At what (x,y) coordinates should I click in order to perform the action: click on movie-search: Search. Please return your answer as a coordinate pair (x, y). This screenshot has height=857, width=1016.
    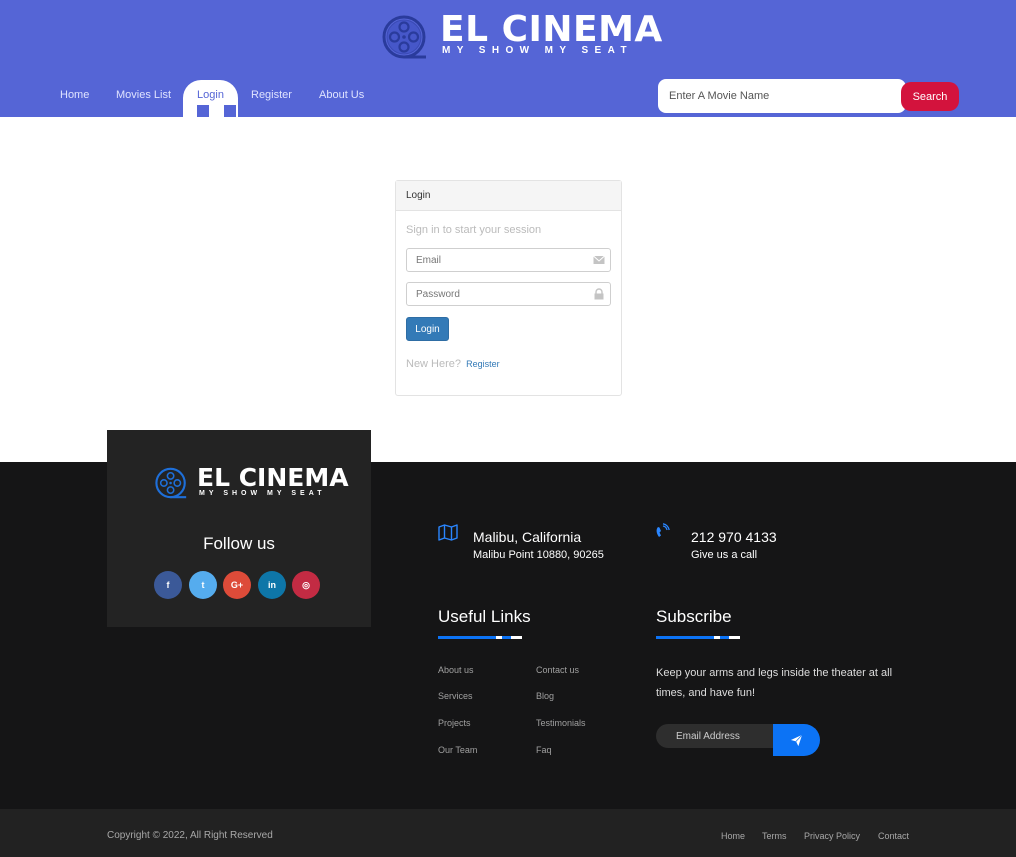
    Looking at the image, I should click on (809, 96).